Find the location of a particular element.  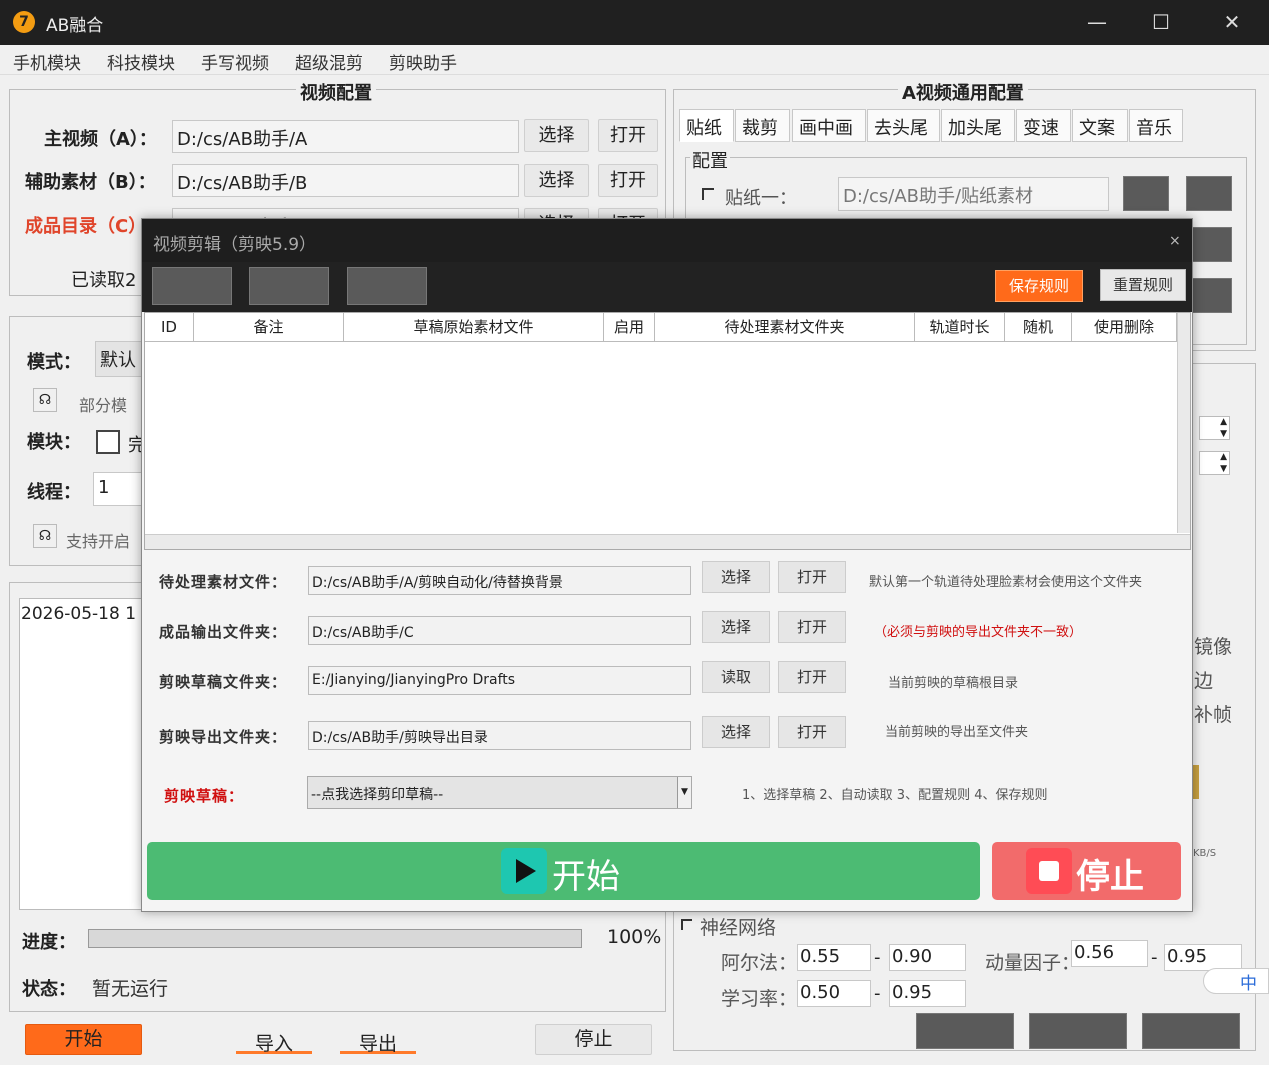

thread-hint: 支持开启 is located at coordinates (98, 541).